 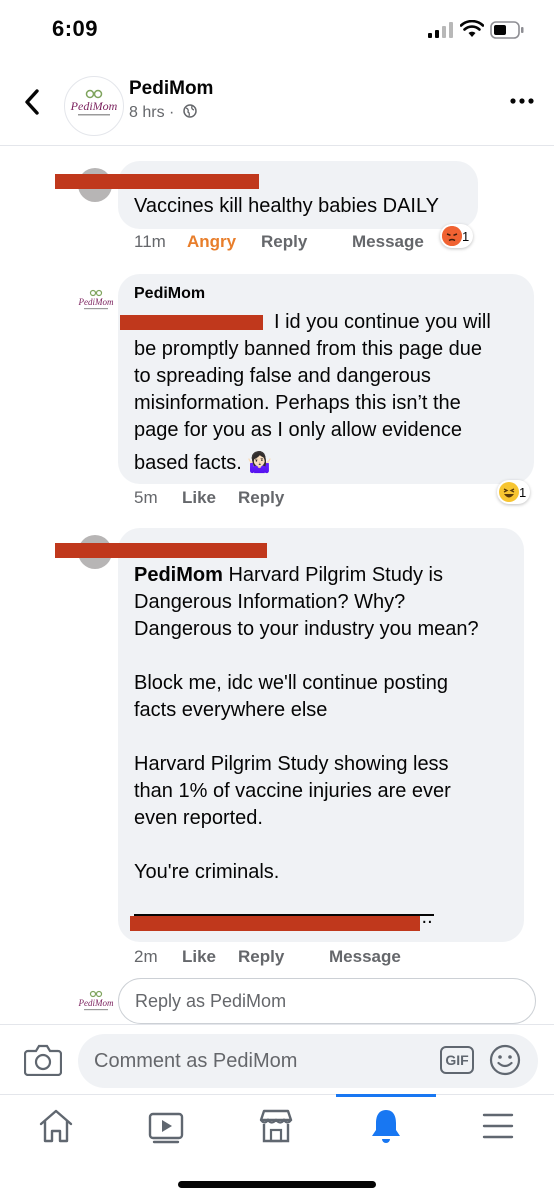 What do you see at coordinates (169, 294) in the screenshot?
I see `comment-author: PediMom` at bounding box center [169, 294].